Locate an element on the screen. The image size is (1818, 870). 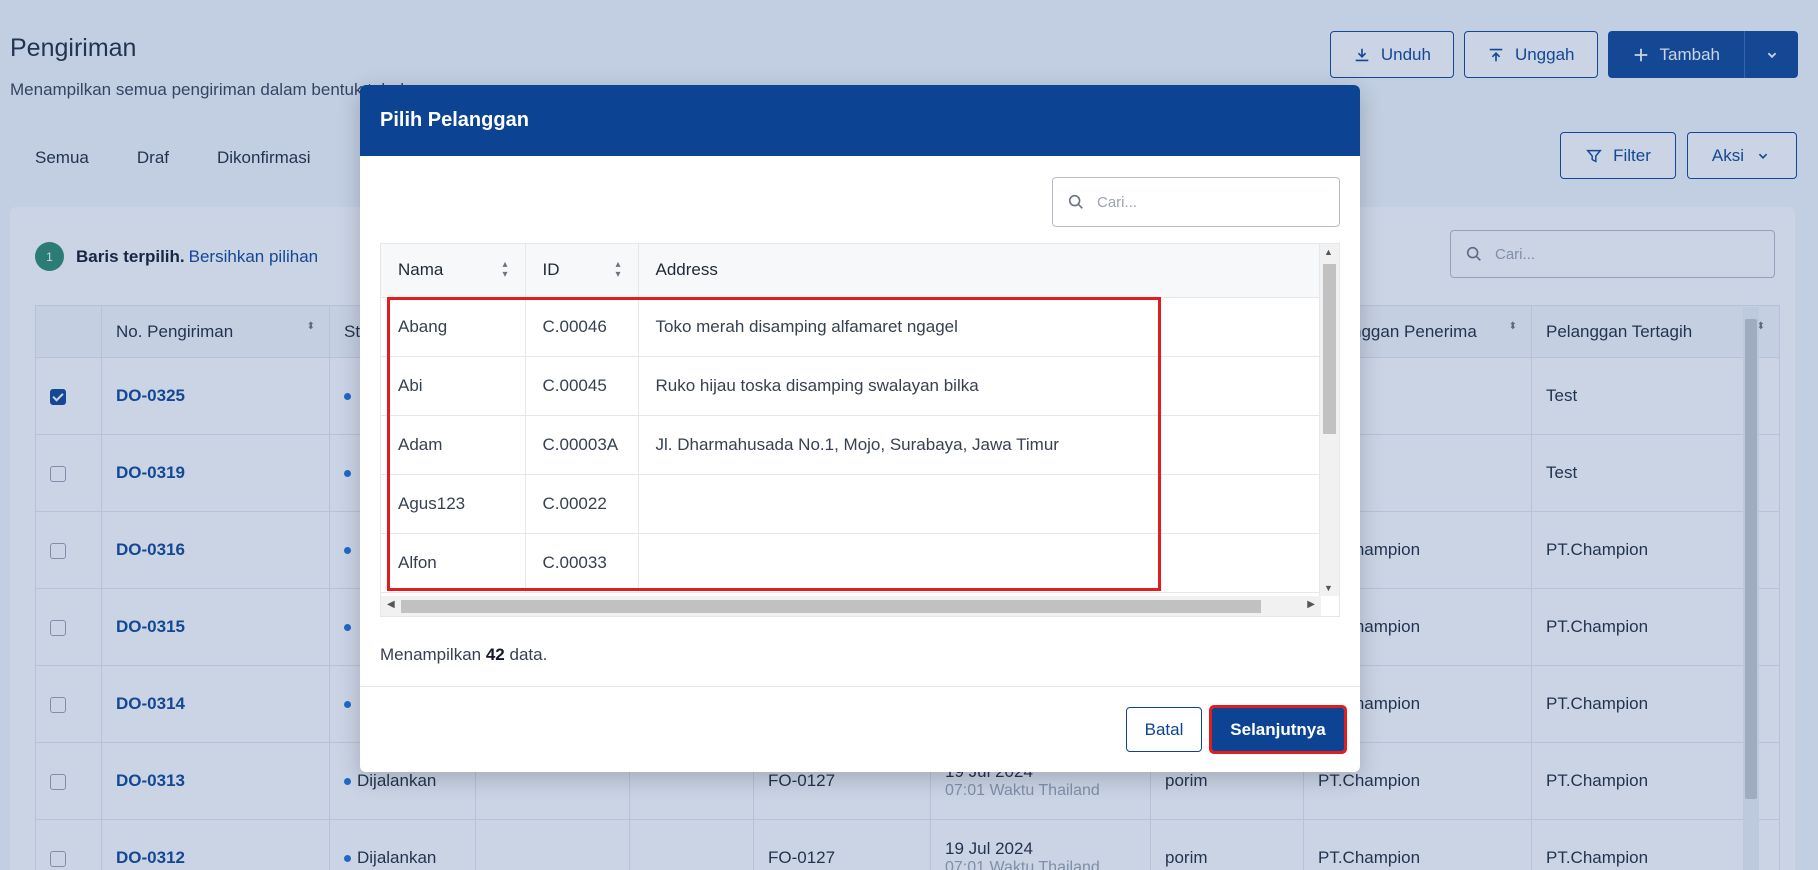
next-button: Selanjutnya is located at coordinates (1278, 729).